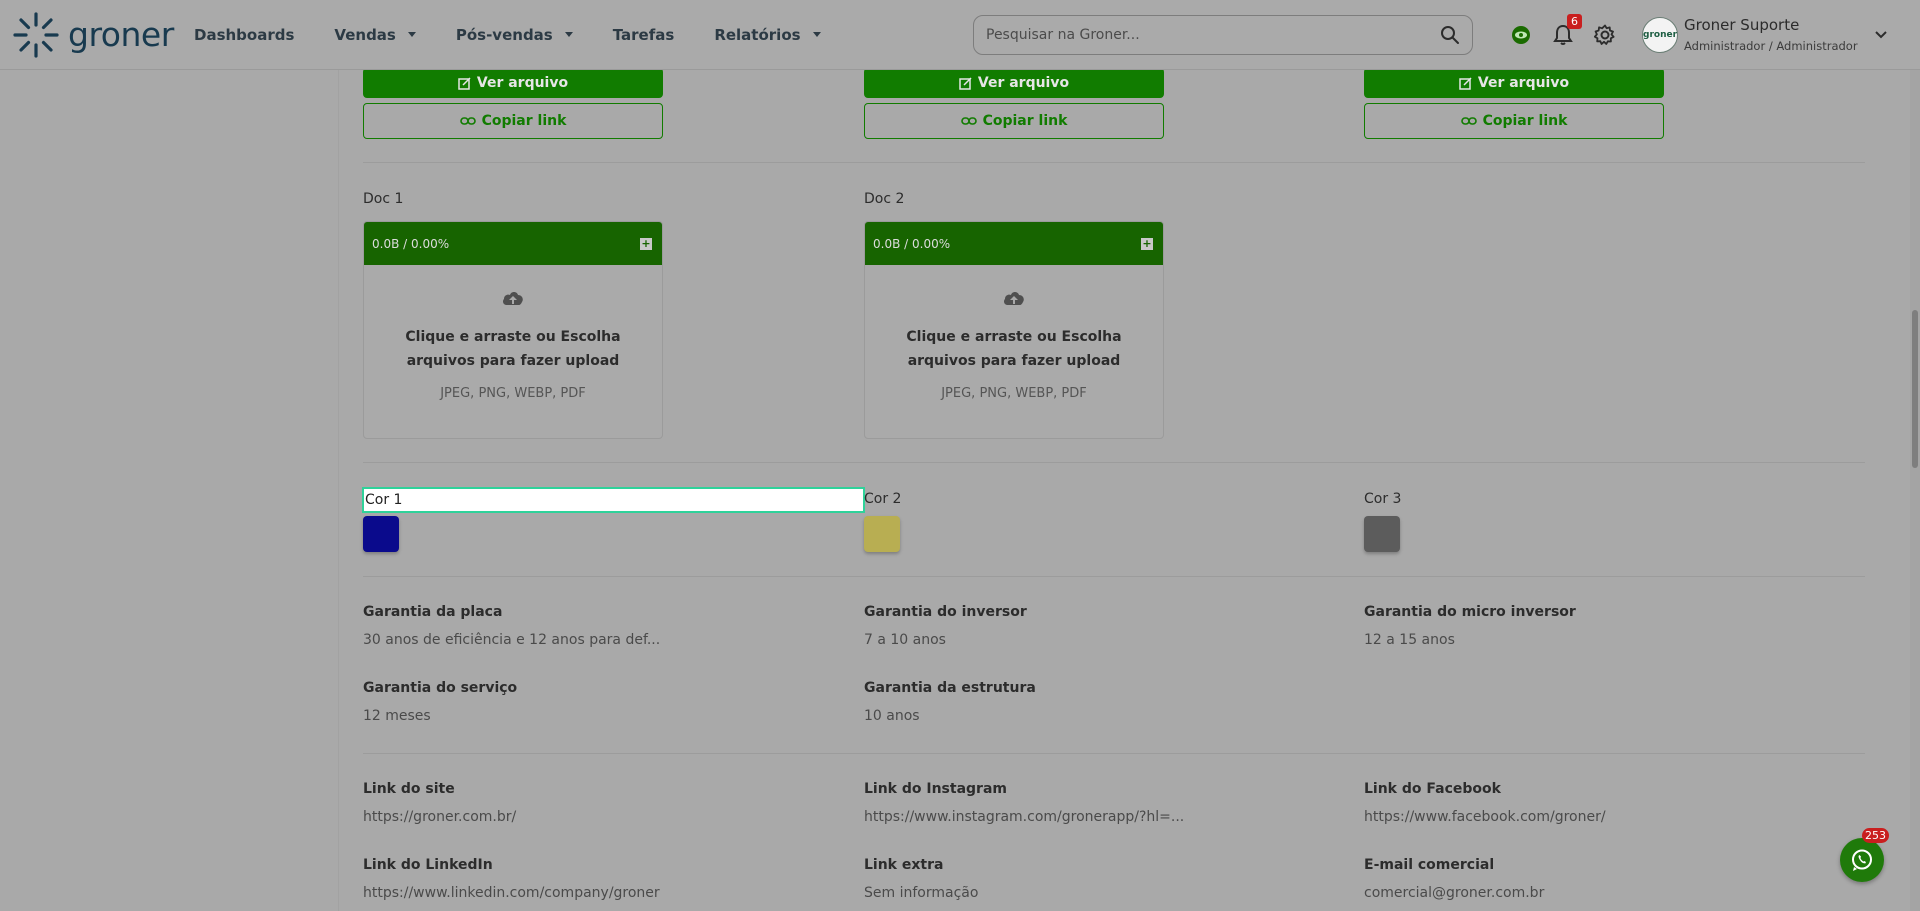  I want to click on notification-badge: 6, so click(1574, 21).